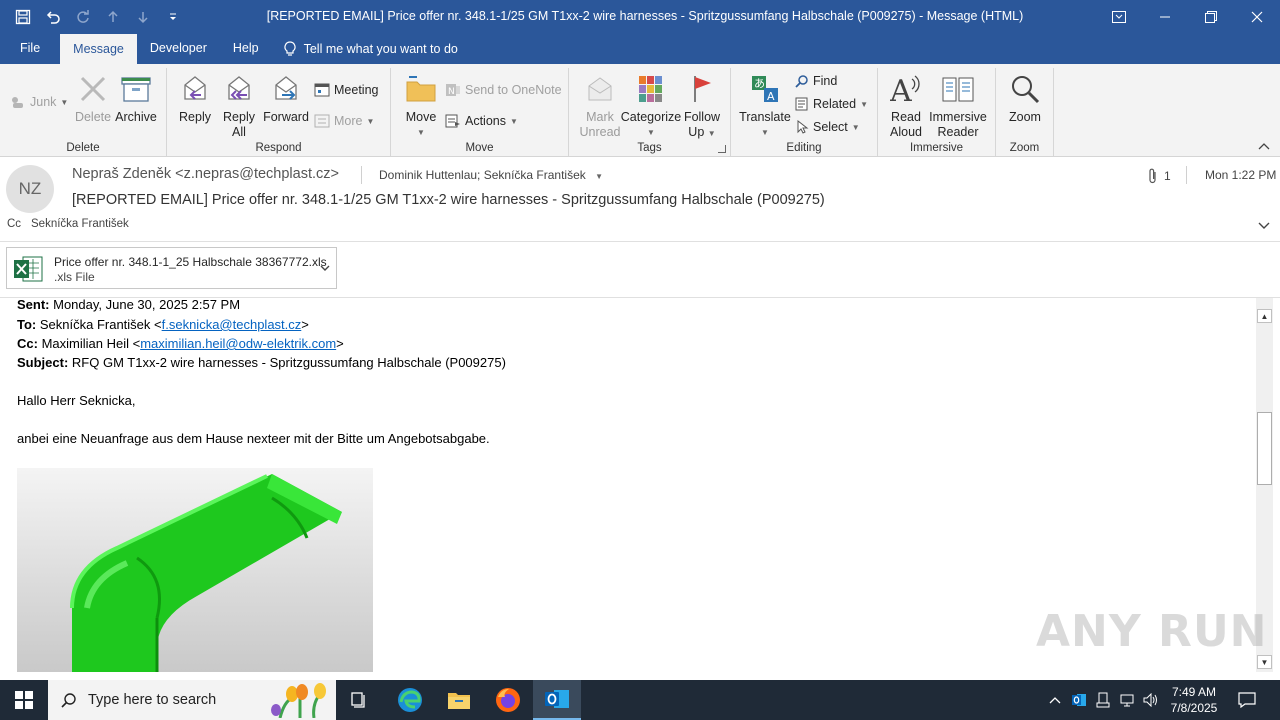  What do you see at coordinates (298, 700) in the screenshot?
I see `tulips-icon` at bounding box center [298, 700].